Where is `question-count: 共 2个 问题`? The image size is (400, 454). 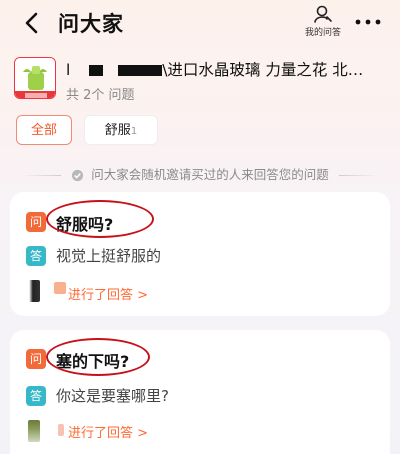 question-count: 共 2个 问题 is located at coordinates (100, 95).